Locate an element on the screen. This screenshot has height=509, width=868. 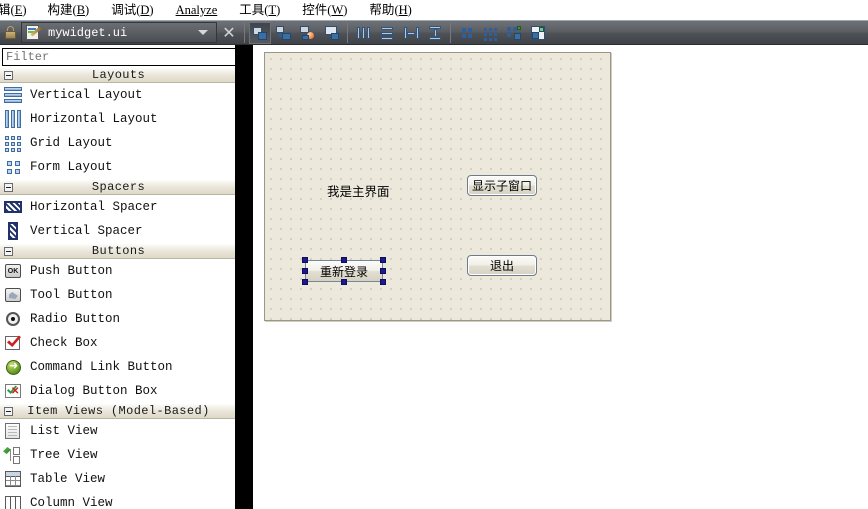
section-title: Layouts is located at coordinates (118, 75).